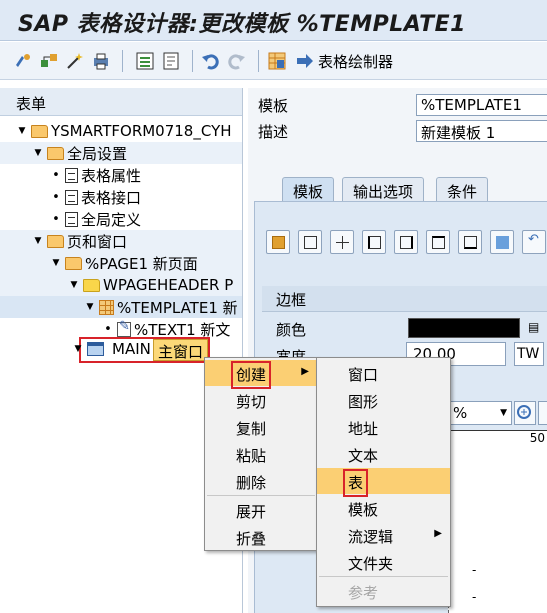  What do you see at coordinates (355, 483) in the screenshot?
I see `menu-item-label: 表` at bounding box center [355, 483].